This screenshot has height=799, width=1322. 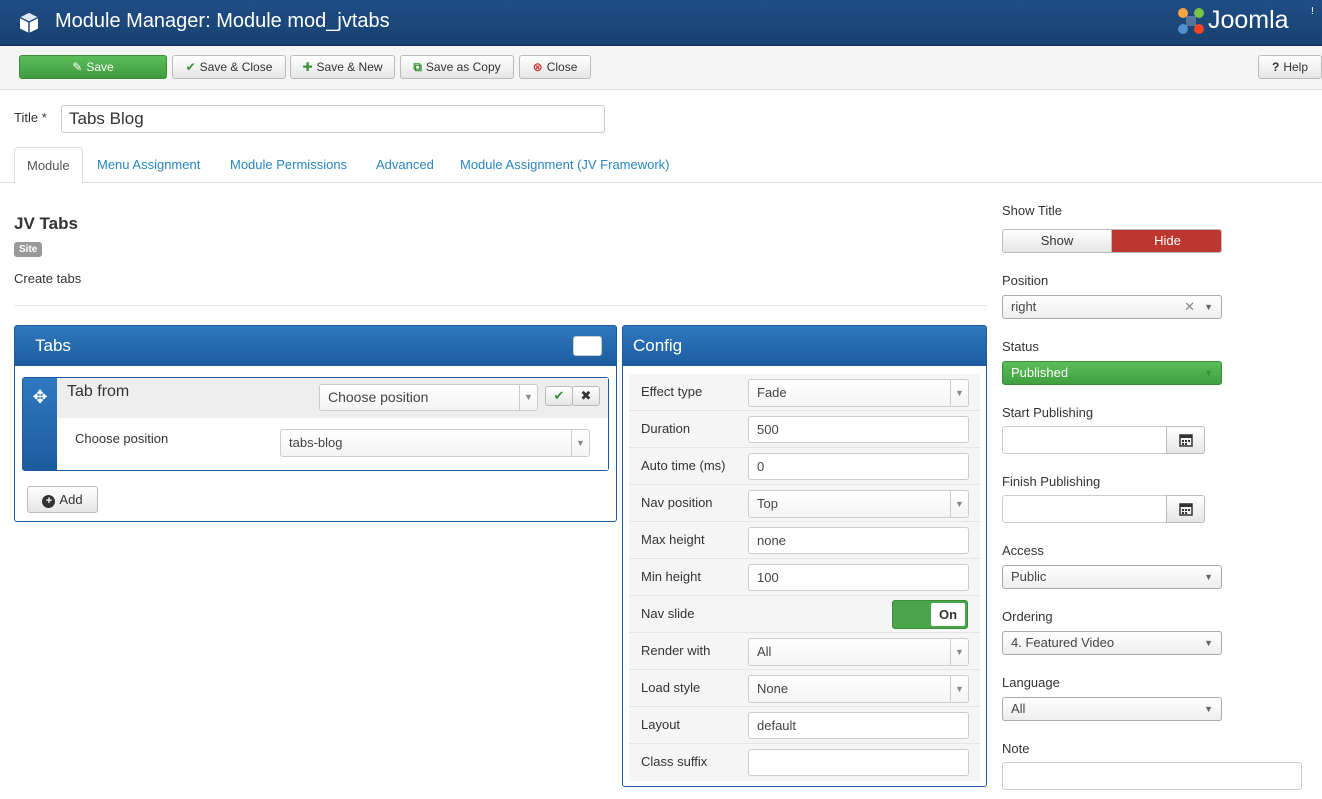 I want to click on show-button: Show, so click(x=1057, y=241).